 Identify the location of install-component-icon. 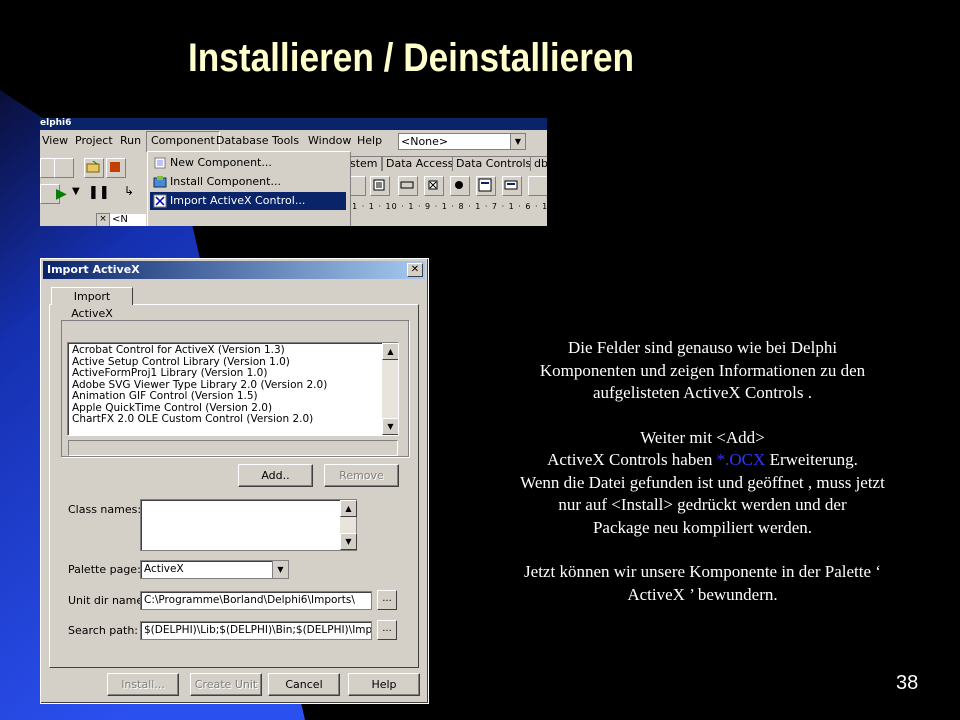
(160, 182).